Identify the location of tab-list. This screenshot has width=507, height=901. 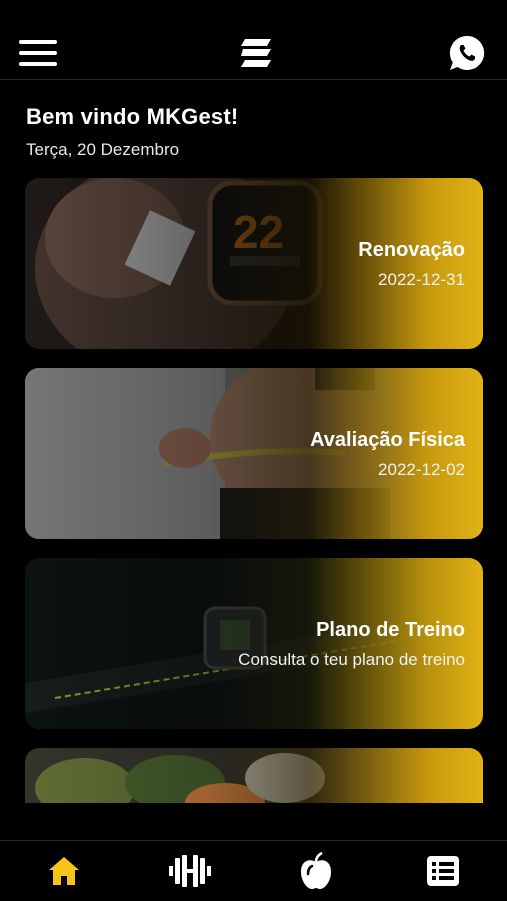
(443, 871).